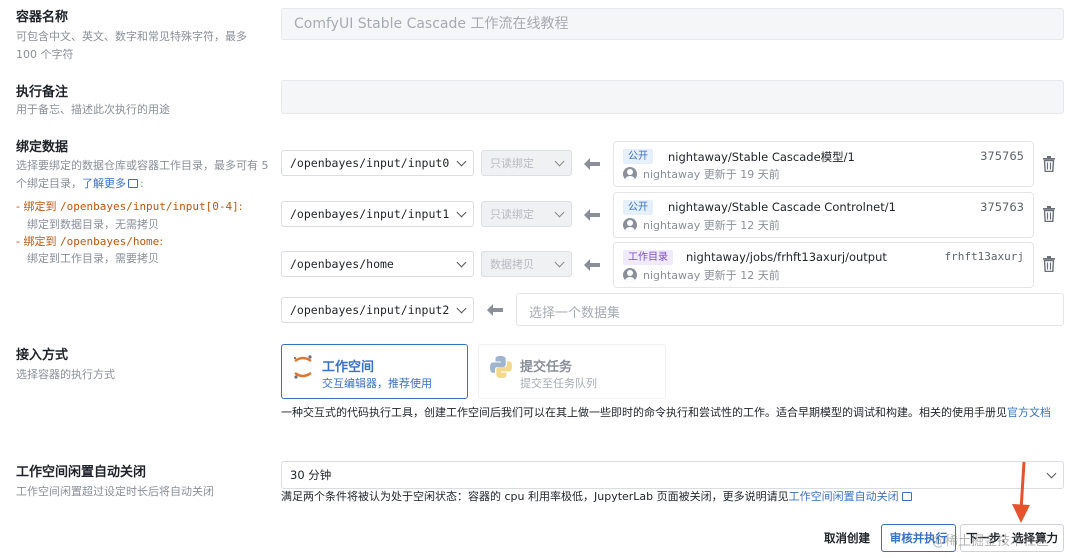 This screenshot has width=1080, height=558. What do you see at coordinates (311, 475) in the screenshot?
I see `idle-timeout-value: 30 分钟` at bounding box center [311, 475].